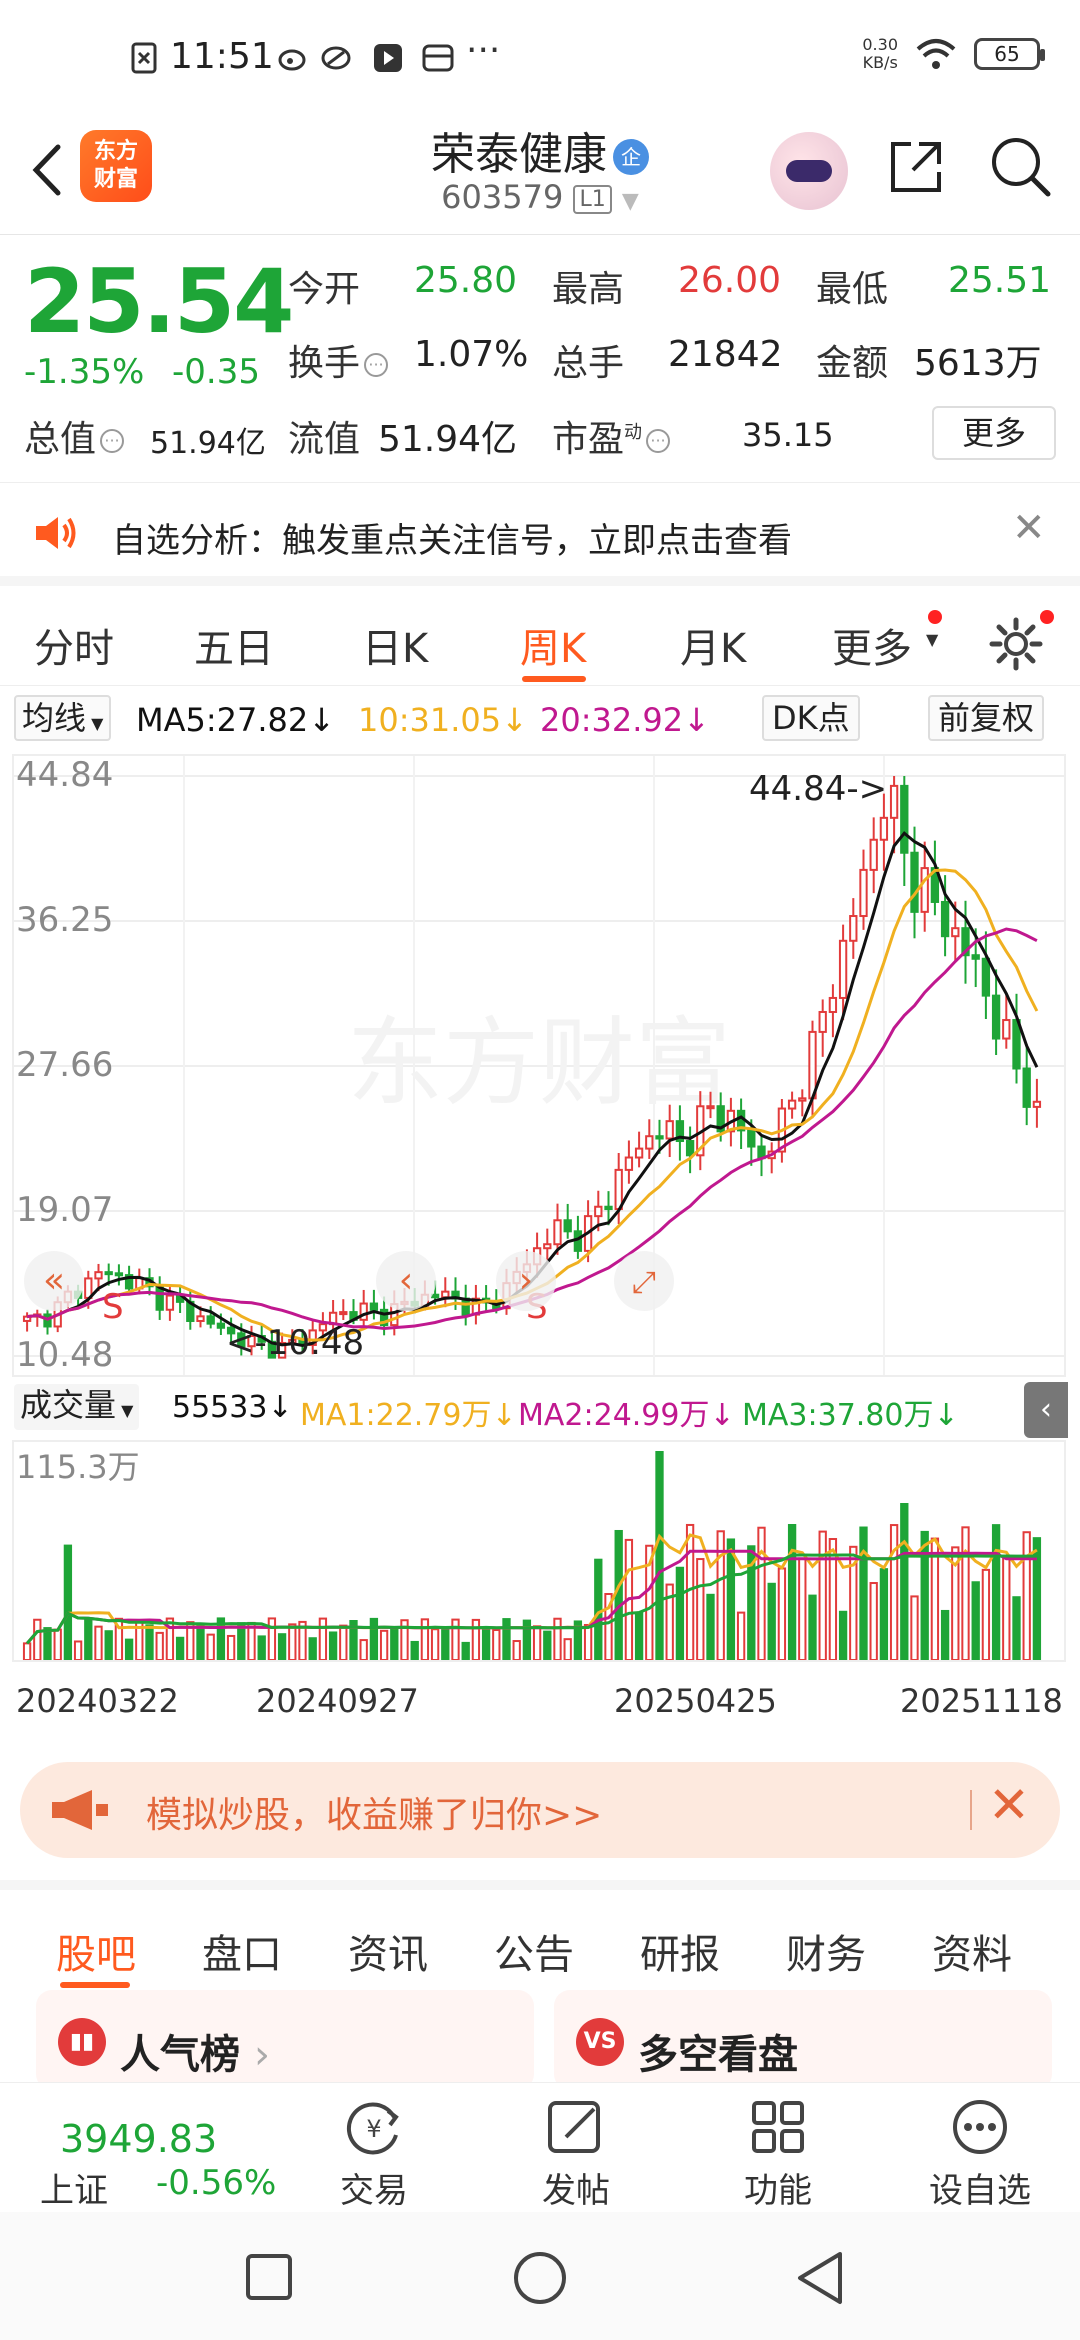 The height and width of the screenshot is (2340, 1080). Describe the element at coordinates (150, 2148) in the screenshot. I see `index-widget: 3949.83 上证 -0.56%` at that location.